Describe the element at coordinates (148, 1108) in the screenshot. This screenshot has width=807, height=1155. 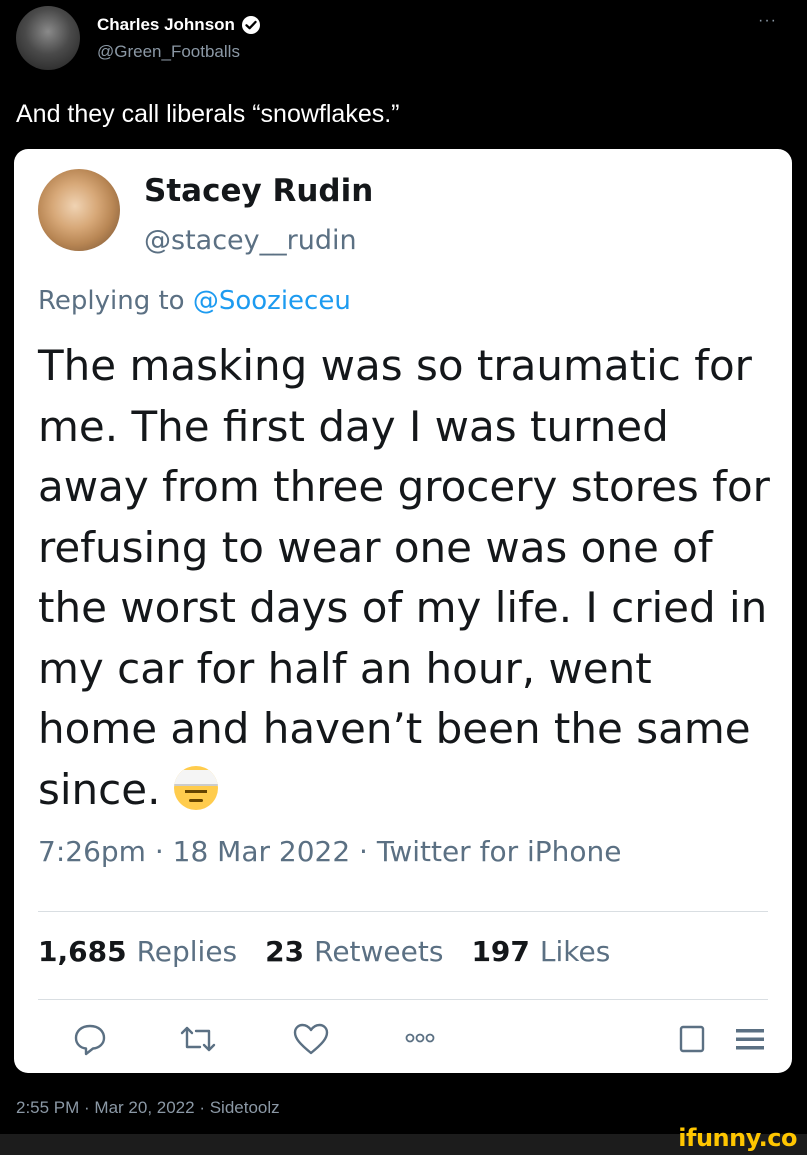
I see `tweet-timestamp: 2:55 PM · Mar 20, 2022 · Sidetoolz` at that location.